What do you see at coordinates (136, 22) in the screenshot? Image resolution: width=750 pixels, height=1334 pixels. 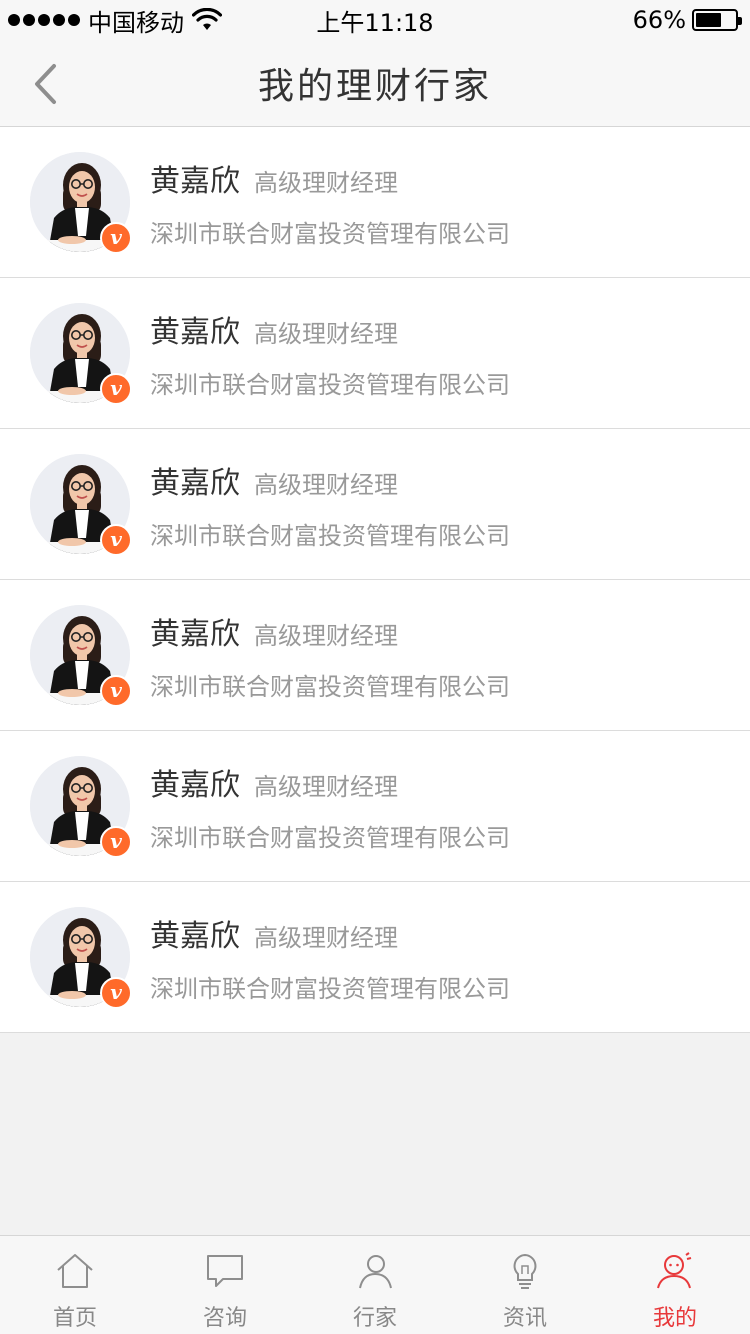 I see `carrier-label: 中国移动` at bounding box center [136, 22].